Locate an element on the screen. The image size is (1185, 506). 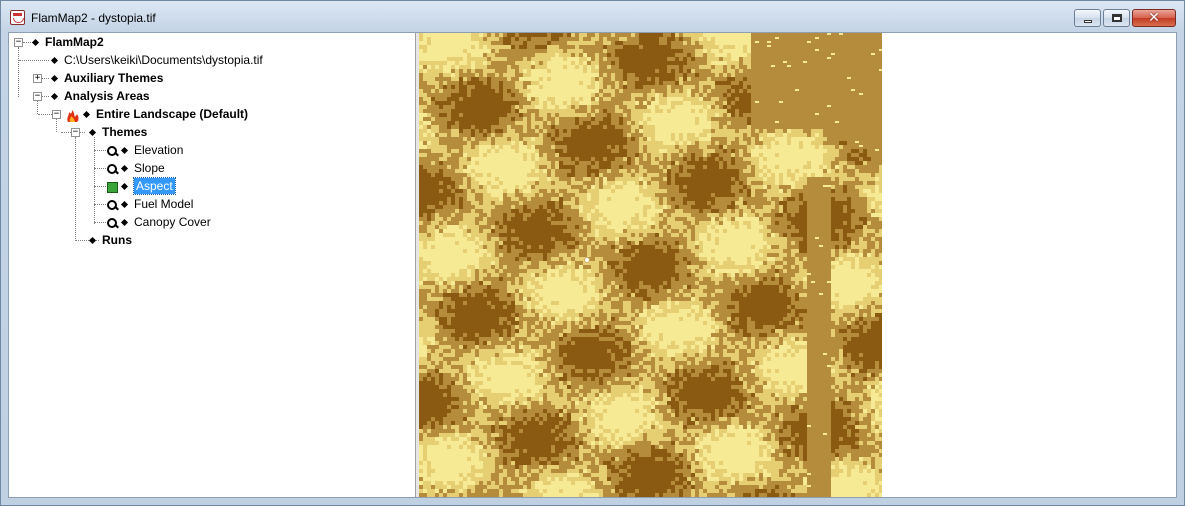
tree-node-theme-elevation: Elevation is located at coordinates (151, 150).